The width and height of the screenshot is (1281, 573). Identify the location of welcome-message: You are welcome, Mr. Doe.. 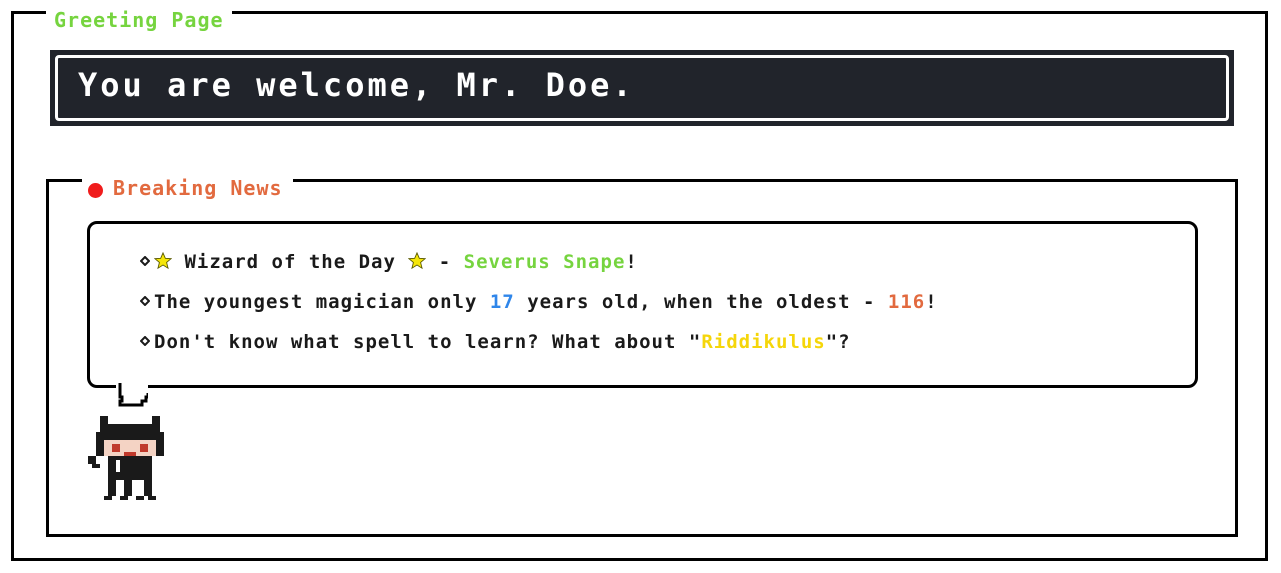
(356, 85).